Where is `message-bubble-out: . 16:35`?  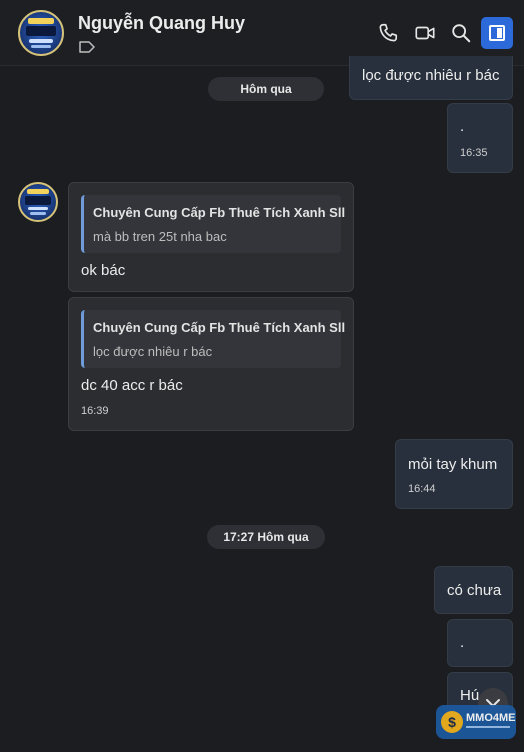 message-bubble-out: . 16:35 is located at coordinates (480, 138).